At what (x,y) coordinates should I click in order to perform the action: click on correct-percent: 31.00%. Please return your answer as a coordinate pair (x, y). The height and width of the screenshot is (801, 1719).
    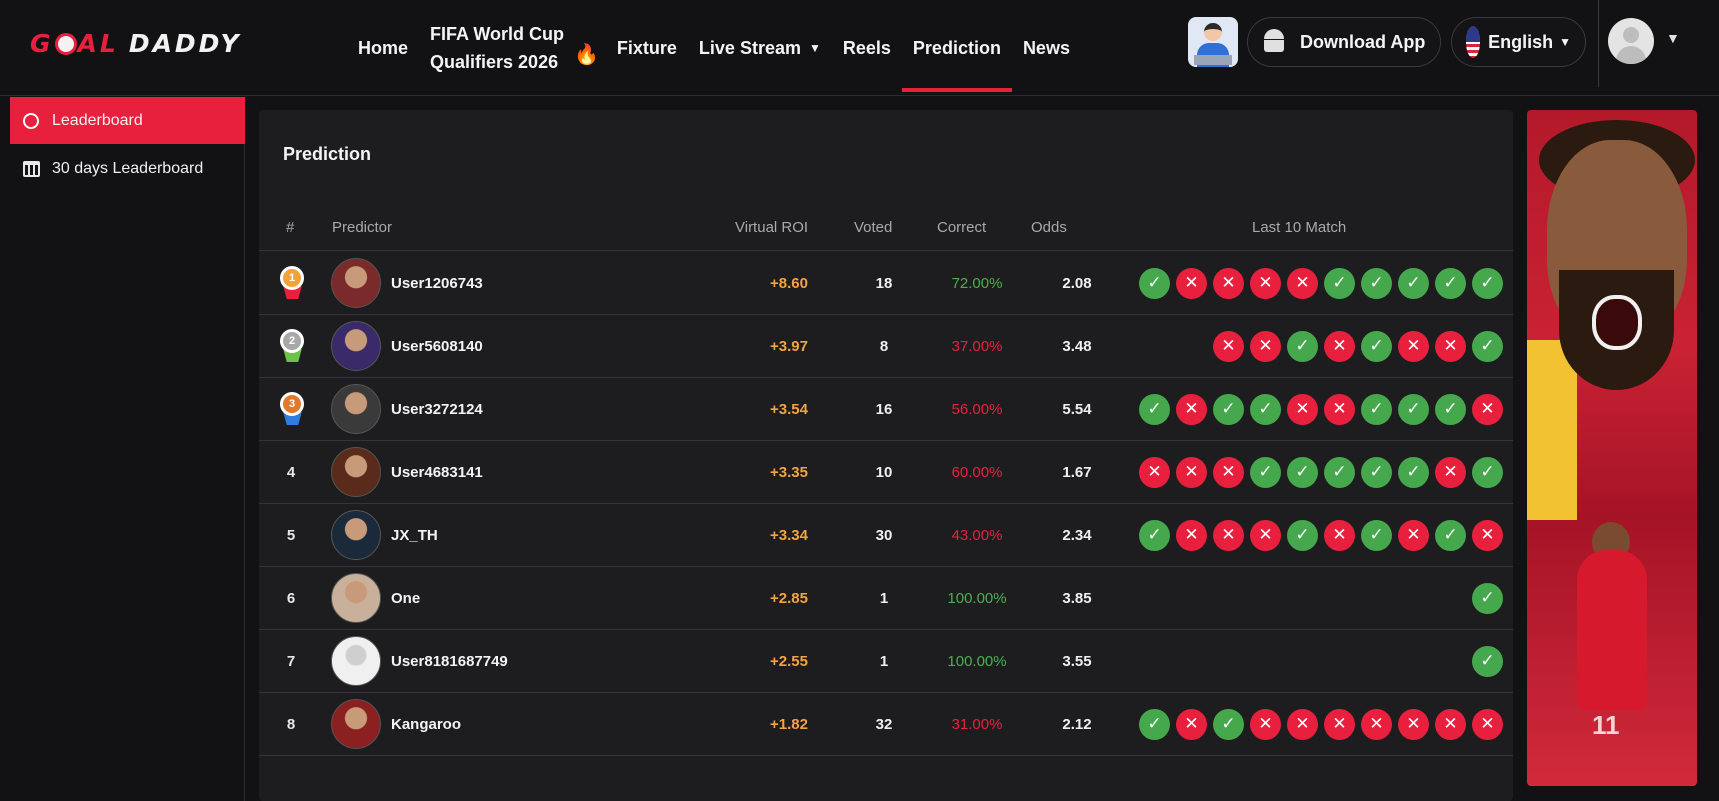
    Looking at the image, I should click on (977, 724).